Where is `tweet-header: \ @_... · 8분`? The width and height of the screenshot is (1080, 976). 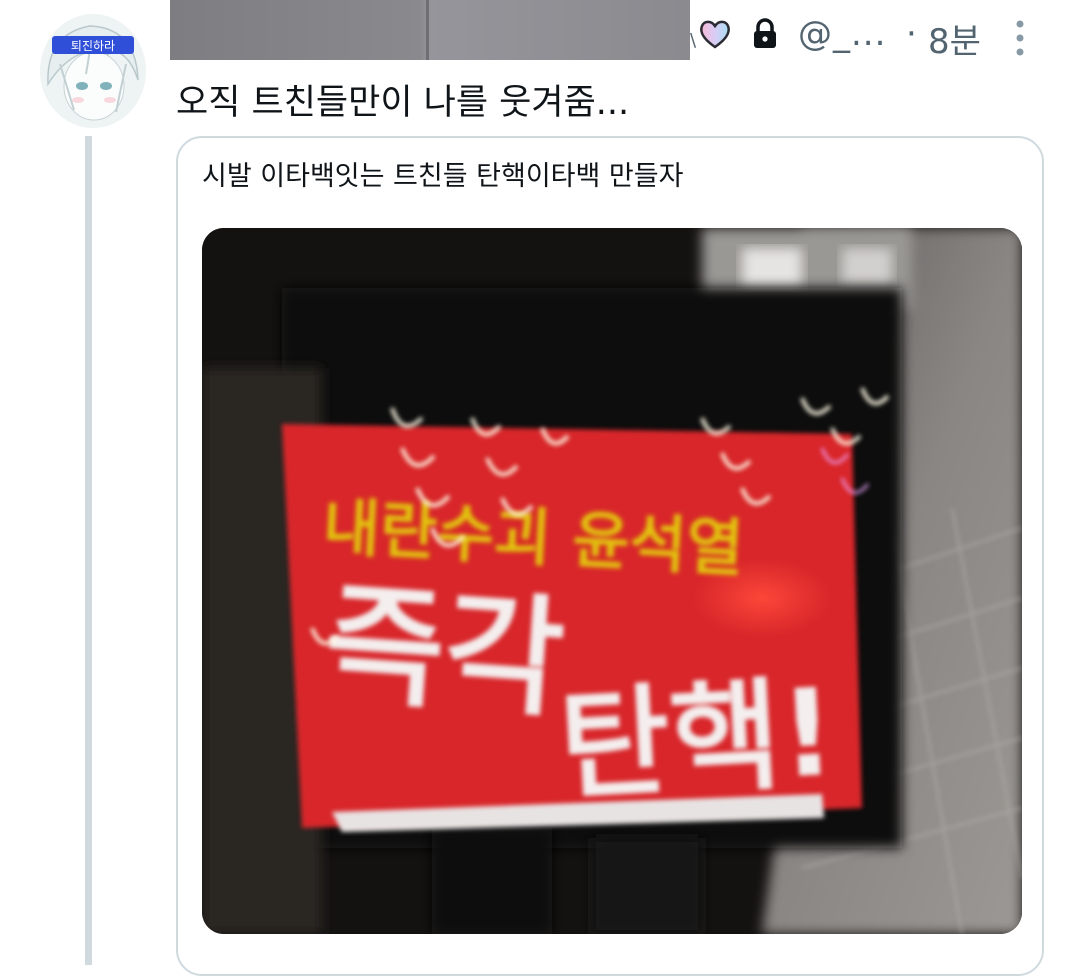
tweet-header: \ @_... · 8분 is located at coordinates (620, 36).